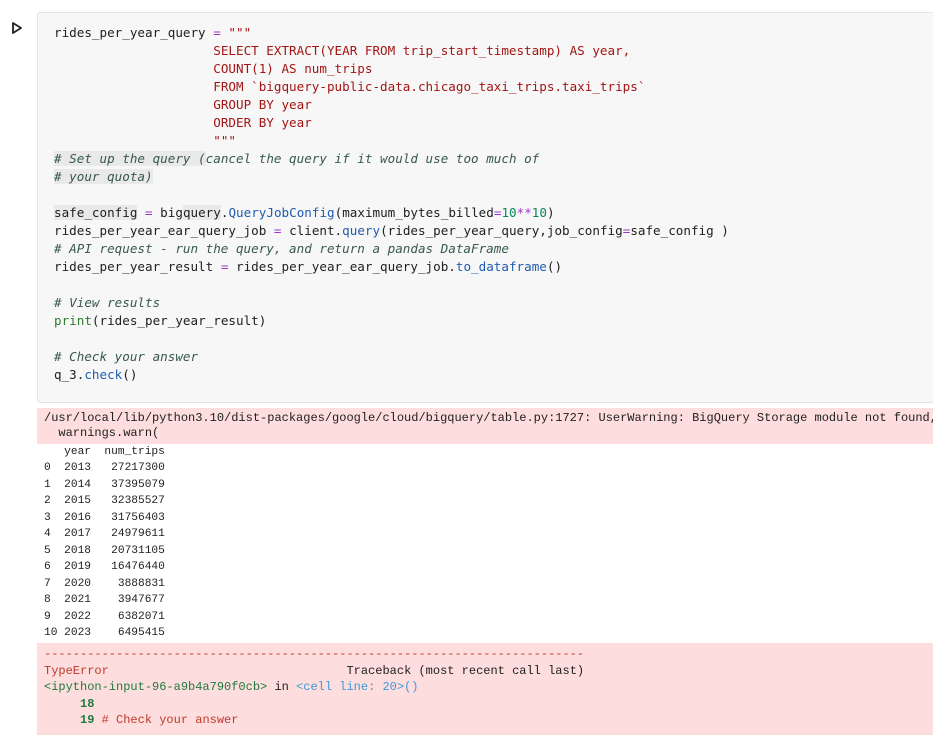  What do you see at coordinates (104, 616) in the screenshot?
I see `dataframe-row: 9 2022 6382071` at bounding box center [104, 616].